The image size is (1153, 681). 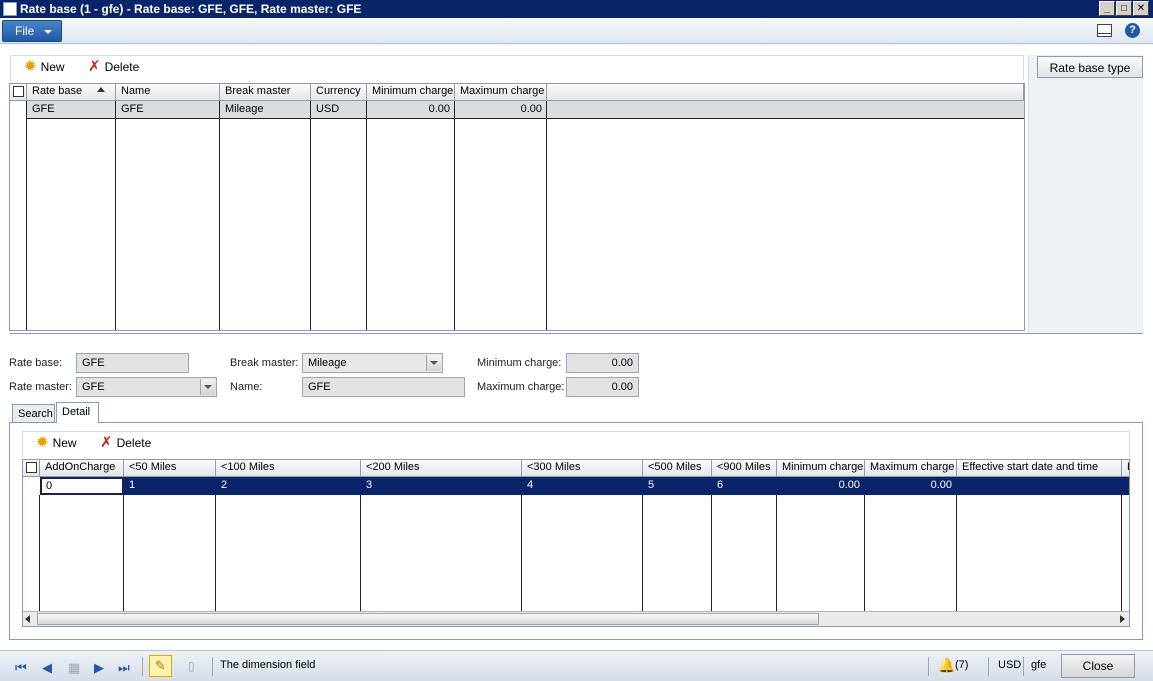 What do you see at coordinates (1085, 194) in the screenshot?
I see `side-panel` at bounding box center [1085, 194].